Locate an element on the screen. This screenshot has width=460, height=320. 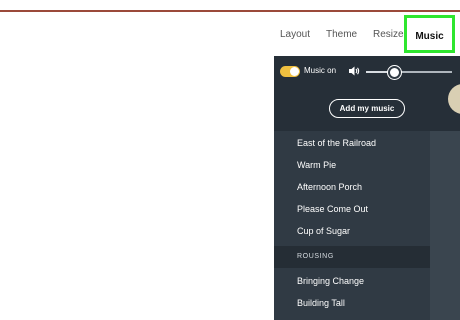
music-on-label: Music on is located at coordinates (320, 70).